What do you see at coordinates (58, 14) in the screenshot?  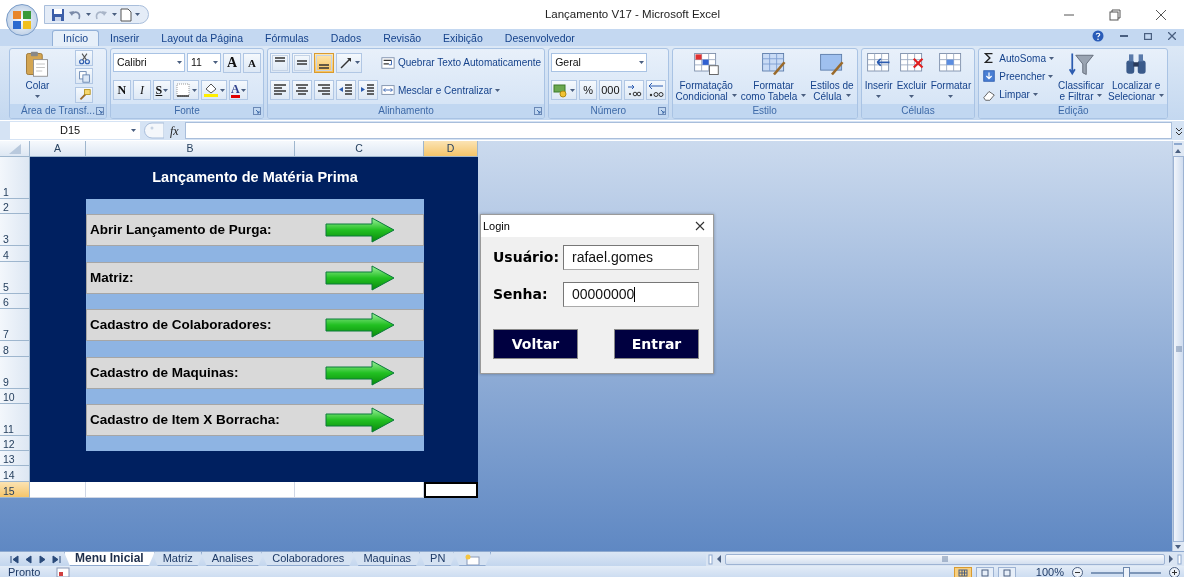 I see `save-button` at bounding box center [58, 14].